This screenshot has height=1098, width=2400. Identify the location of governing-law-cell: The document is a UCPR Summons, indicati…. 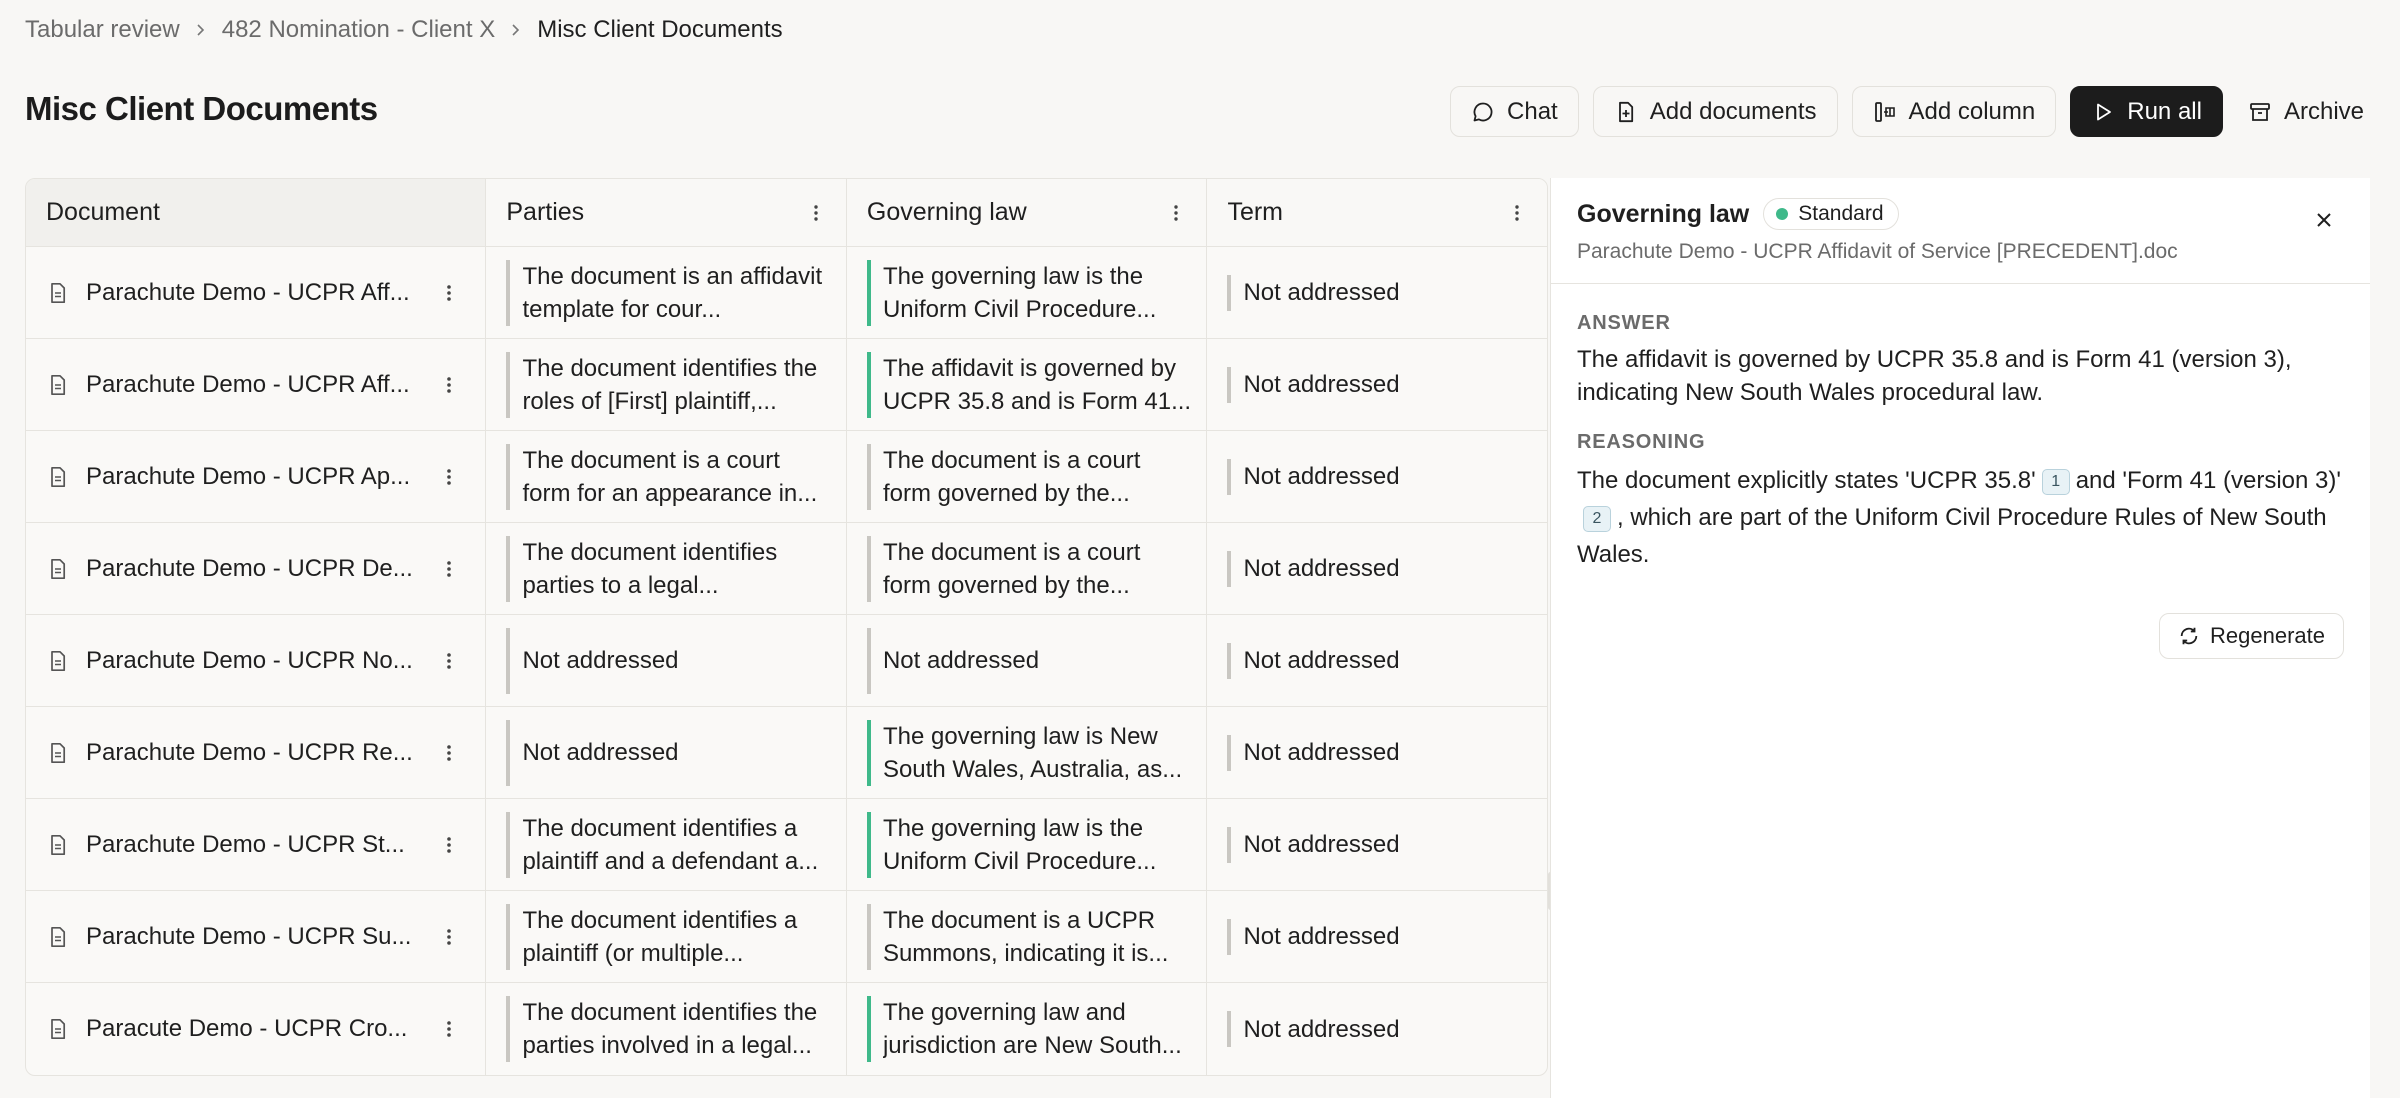
(1027, 936).